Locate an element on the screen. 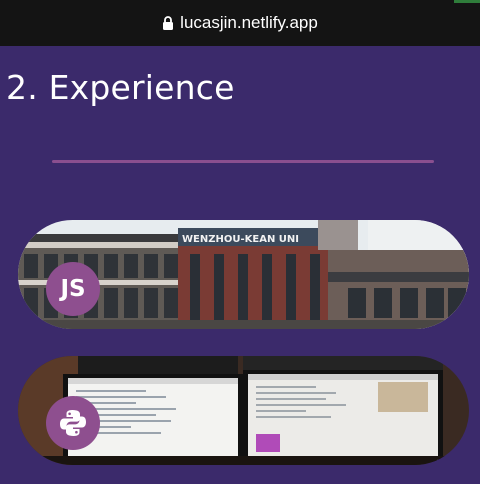 This screenshot has height=484, width=480. status-indicator is located at coordinates (467, 1).